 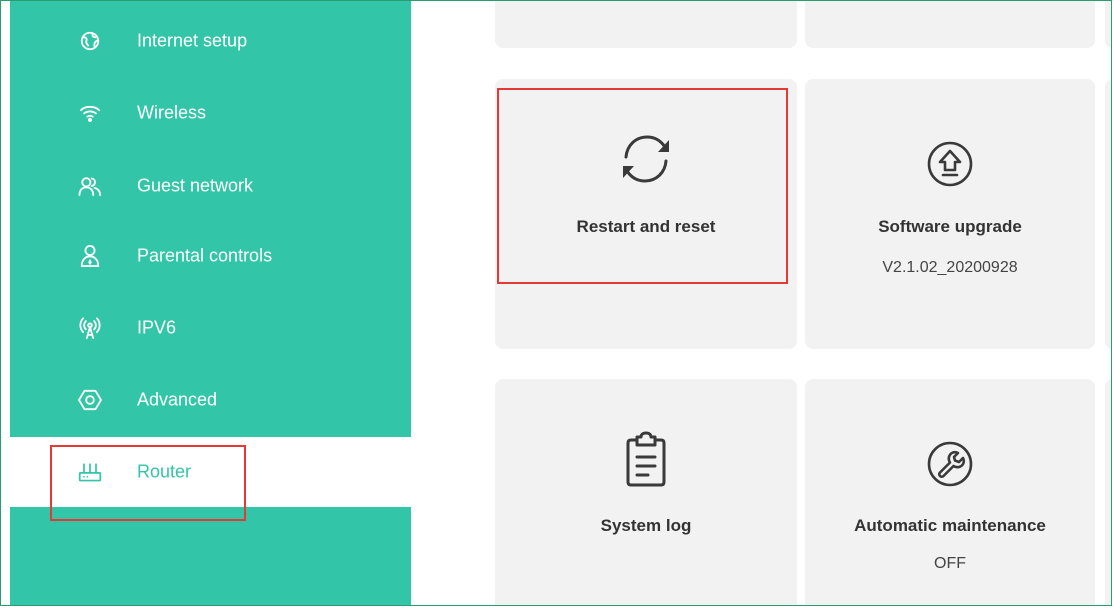 What do you see at coordinates (950, 464) in the screenshot?
I see `wrench-icon` at bounding box center [950, 464].